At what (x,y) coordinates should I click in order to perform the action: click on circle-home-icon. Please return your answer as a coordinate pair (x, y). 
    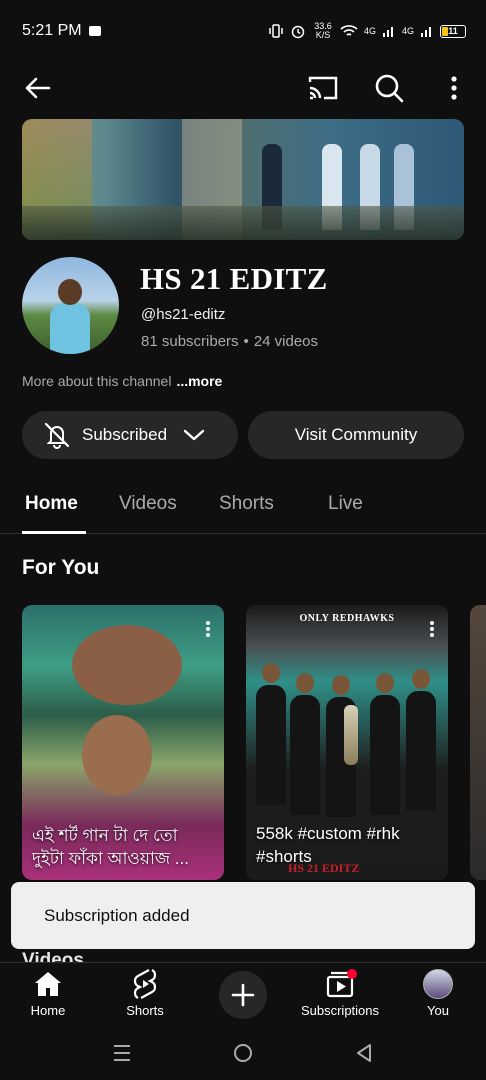
    Looking at the image, I should click on (243, 1053).